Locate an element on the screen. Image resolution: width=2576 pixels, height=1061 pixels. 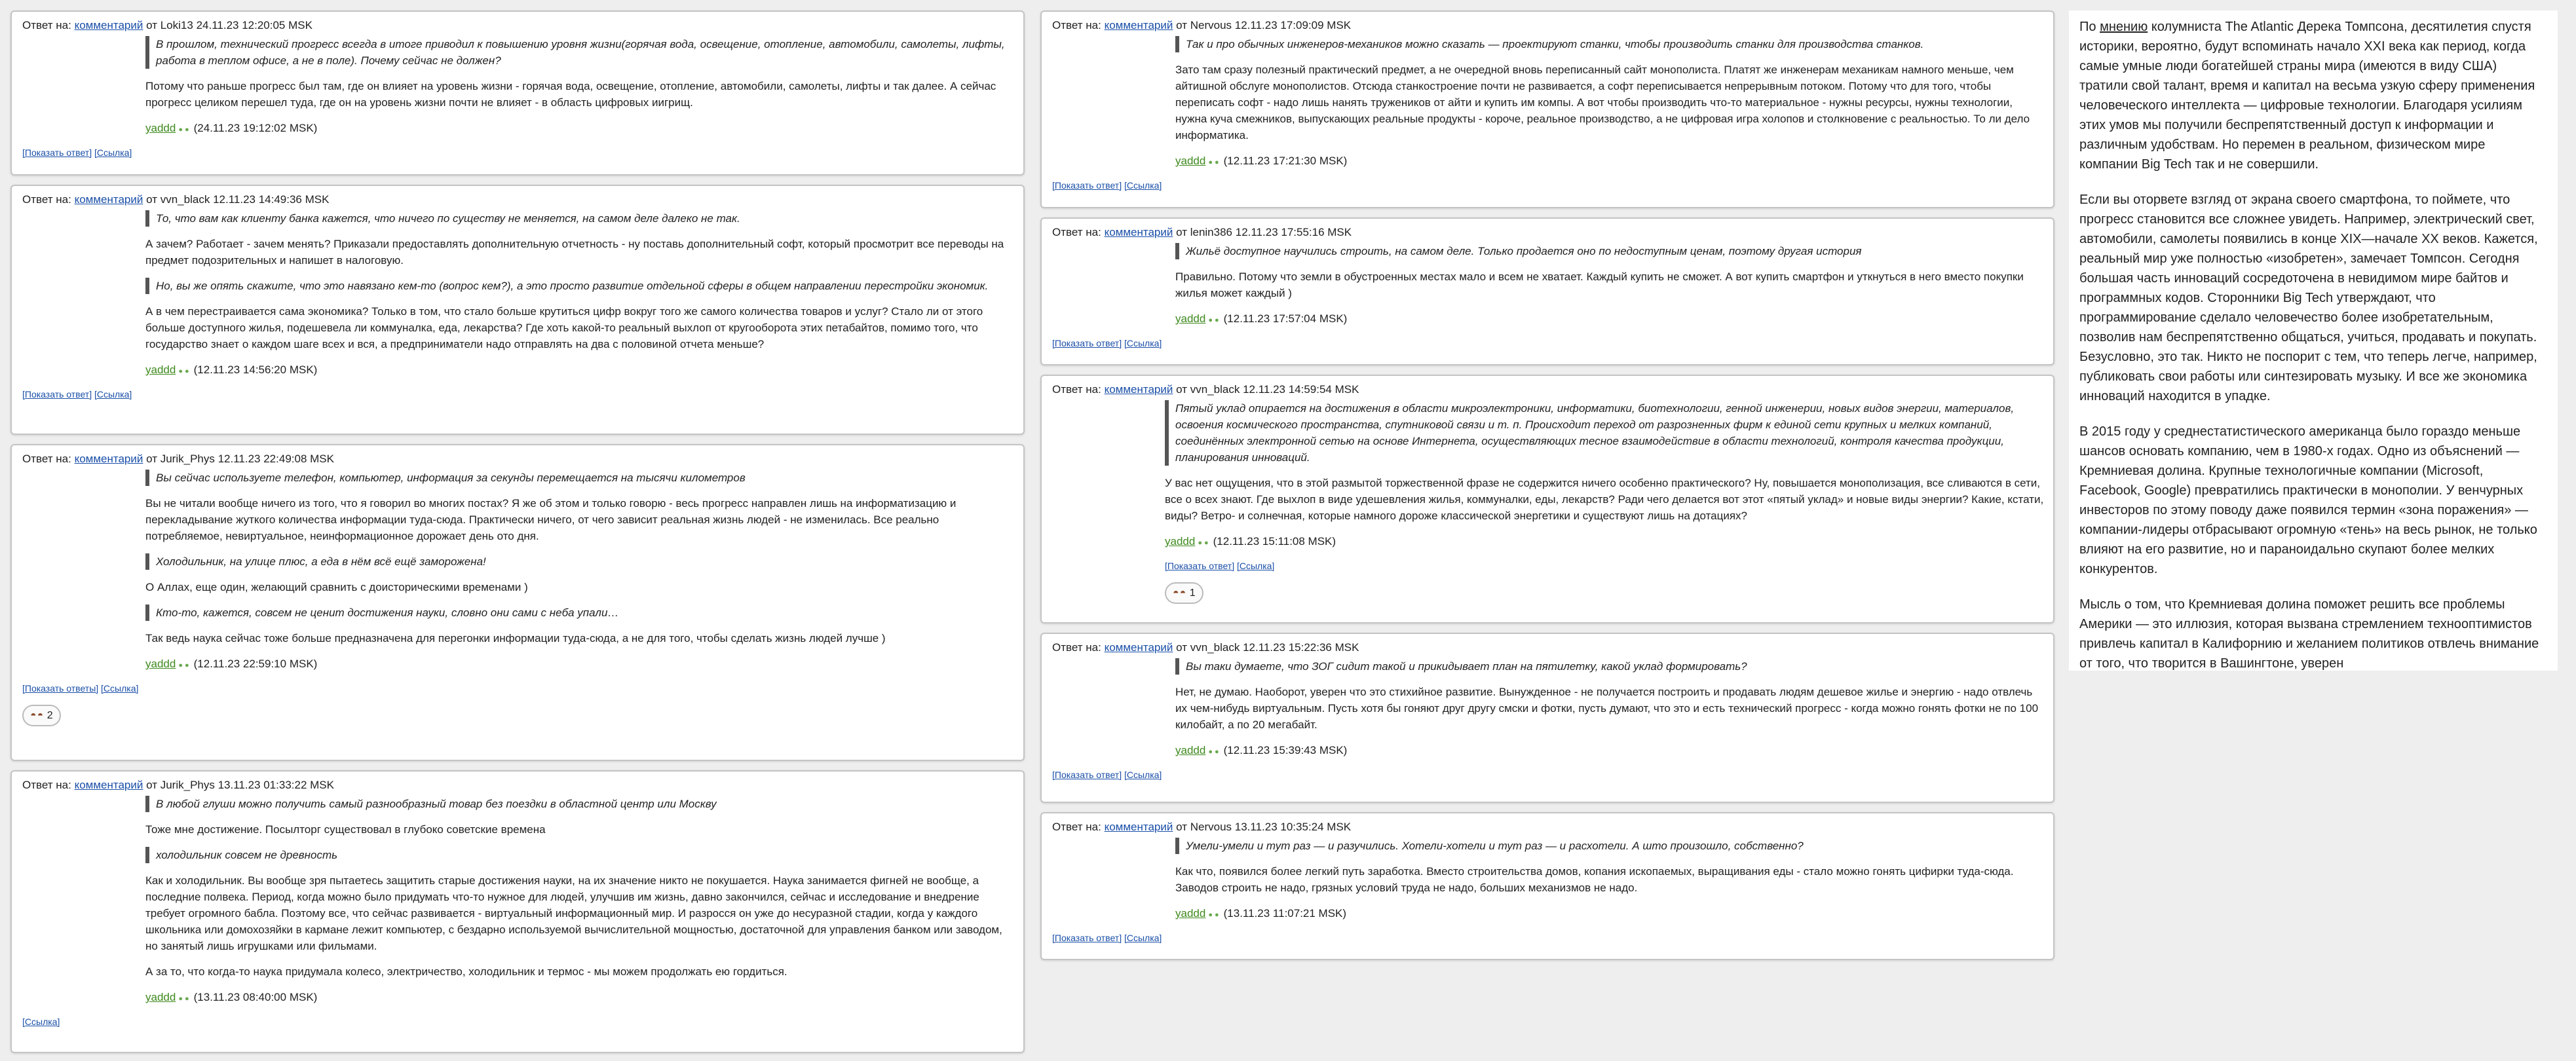
reply-to-author: lenin386 is located at coordinates (1211, 232).